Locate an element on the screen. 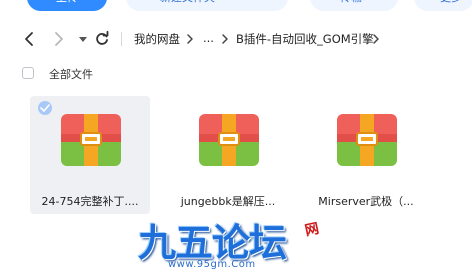 This screenshot has width=472, height=274. toolbar: 上传 新建文件夹 传输 更多 is located at coordinates (236, 7).